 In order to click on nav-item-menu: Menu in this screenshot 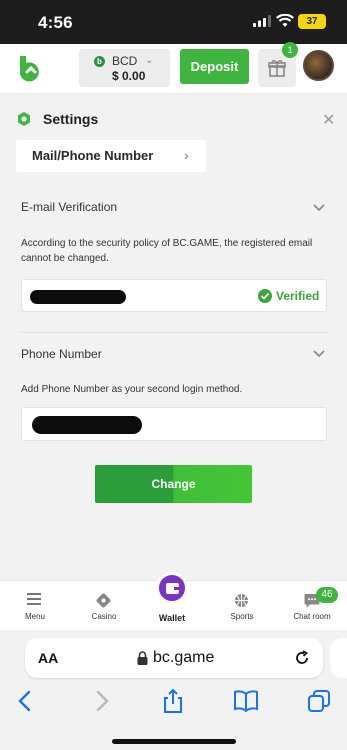, I will do `click(35, 606)`.